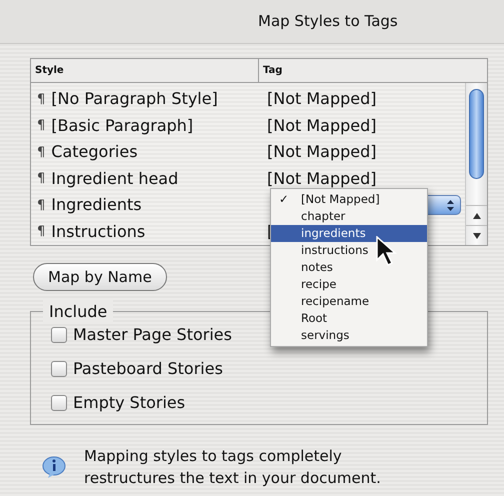  I want to click on column-header: Style, so click(145, 70).